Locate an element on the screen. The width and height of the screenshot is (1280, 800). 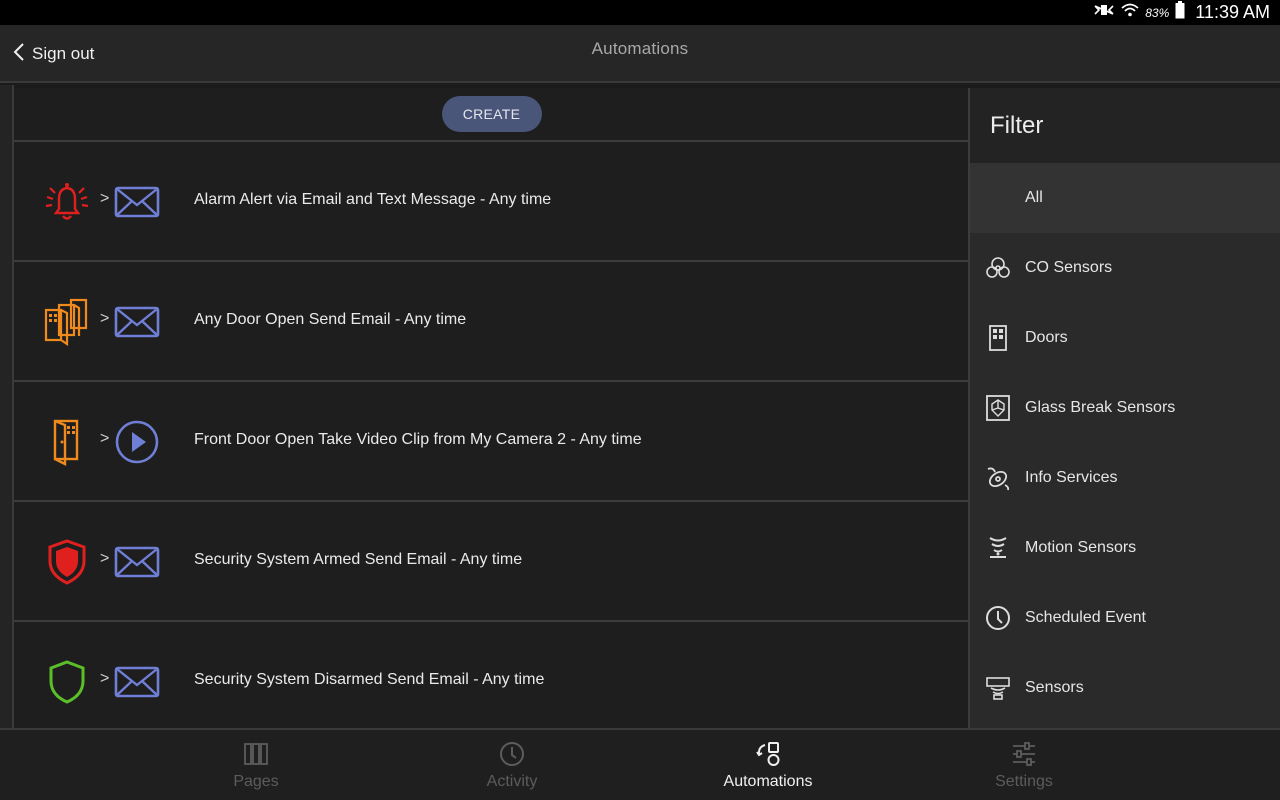
door-open-icon is located at coordinates (67, 442).